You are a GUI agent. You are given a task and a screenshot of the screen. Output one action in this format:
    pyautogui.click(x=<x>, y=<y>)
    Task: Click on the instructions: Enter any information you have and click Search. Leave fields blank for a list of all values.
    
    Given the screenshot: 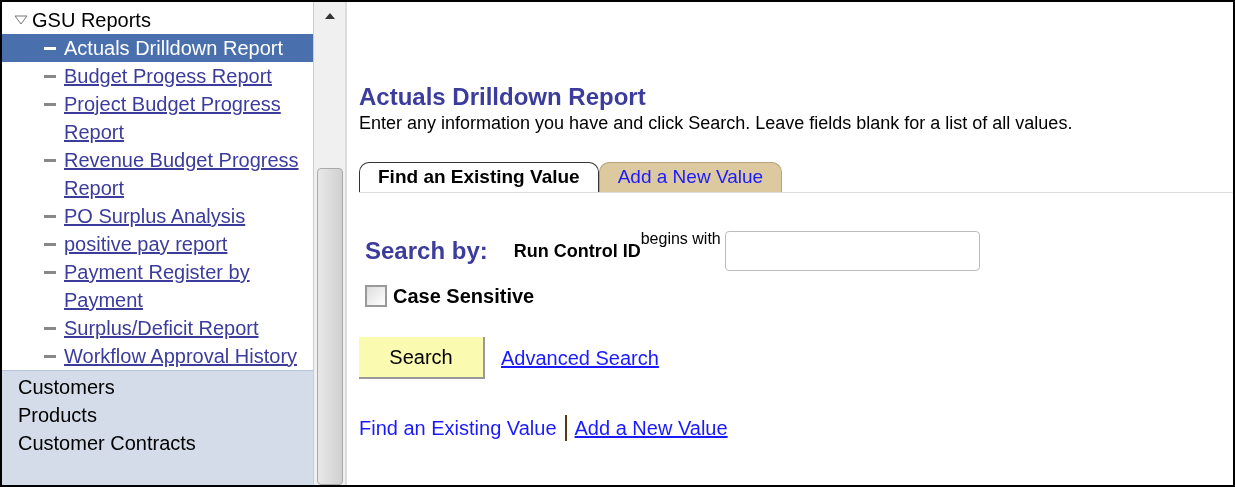 What is the action you would take?
    pyautogui.click(x=716, y=123)
    